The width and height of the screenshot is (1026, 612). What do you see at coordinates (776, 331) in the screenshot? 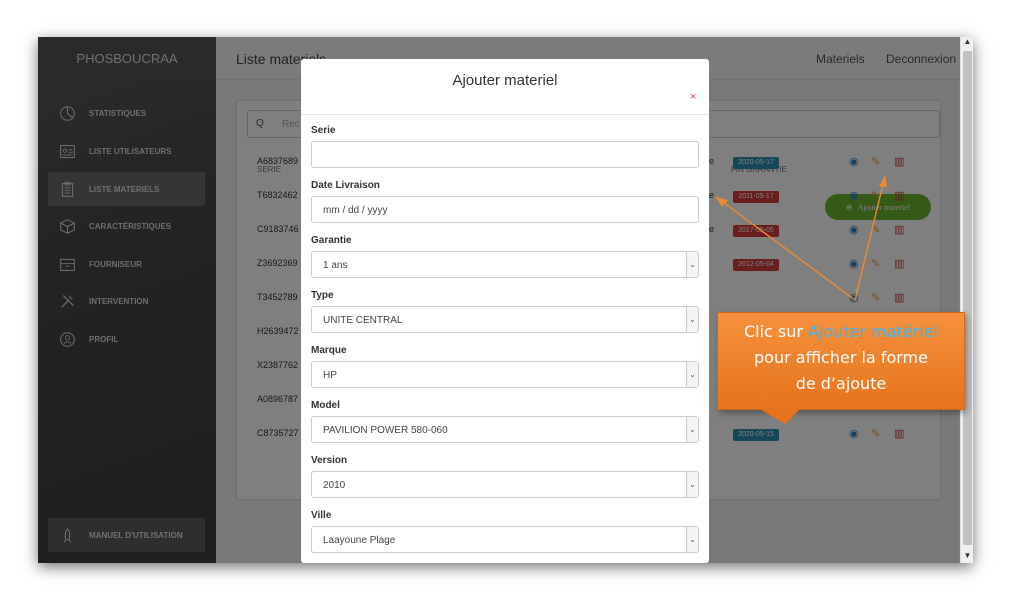
I see `callout-prefix: Clic sur` at bounding box center [776, 331].